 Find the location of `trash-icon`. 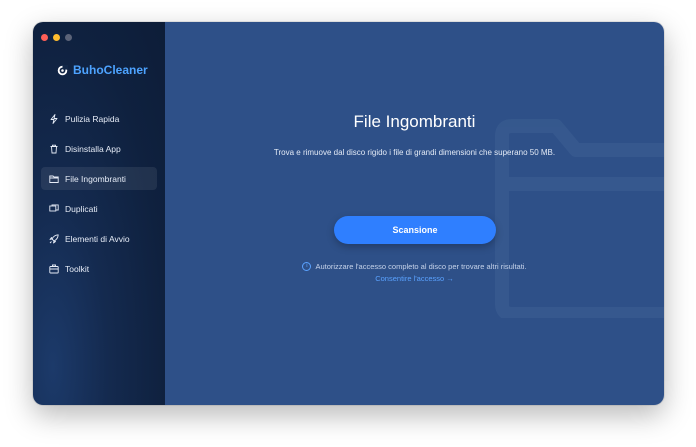

trash-icon is located at coordinates (54, 149).